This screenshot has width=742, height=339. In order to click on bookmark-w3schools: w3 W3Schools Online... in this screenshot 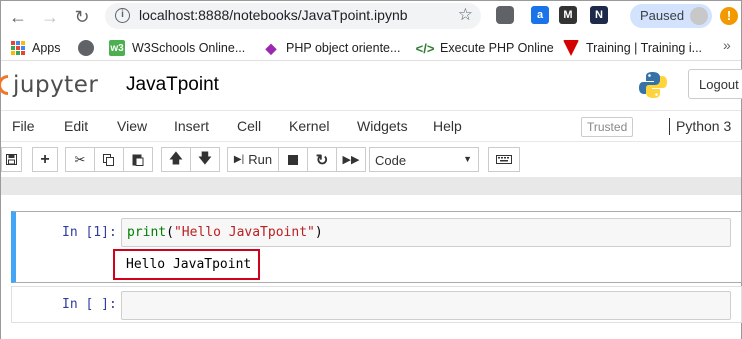, I will do `click(177, 48)`.